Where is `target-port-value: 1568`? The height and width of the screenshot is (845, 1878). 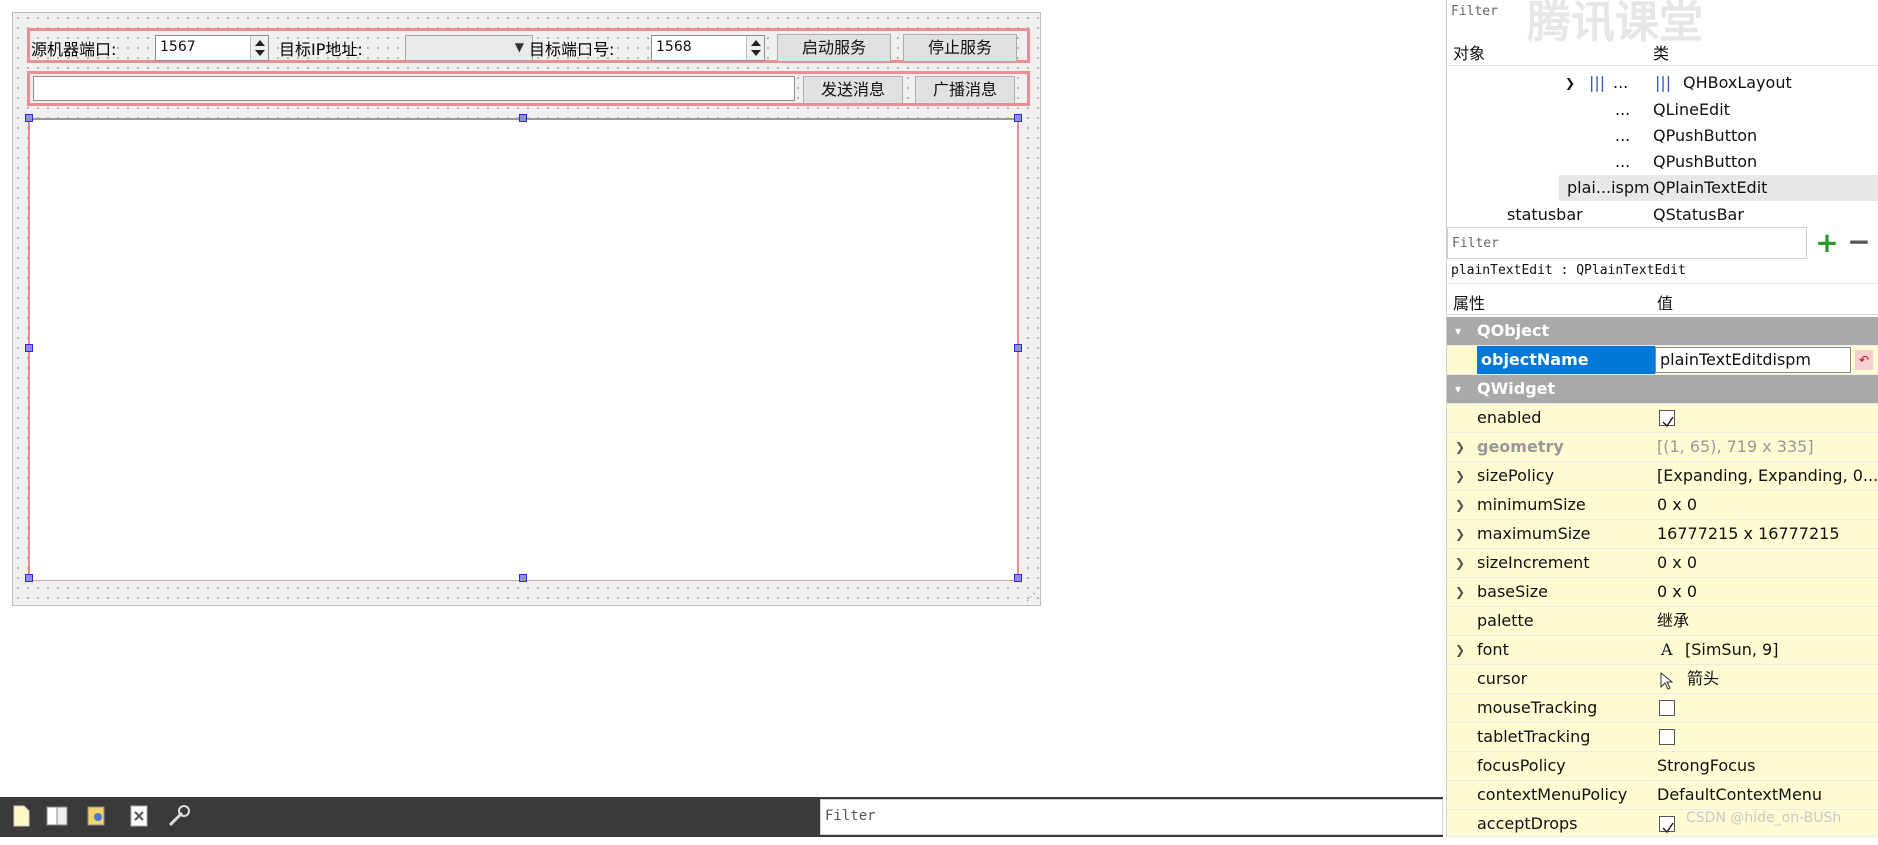 target-port-value: 1568 is located at coordinates (674, 47).